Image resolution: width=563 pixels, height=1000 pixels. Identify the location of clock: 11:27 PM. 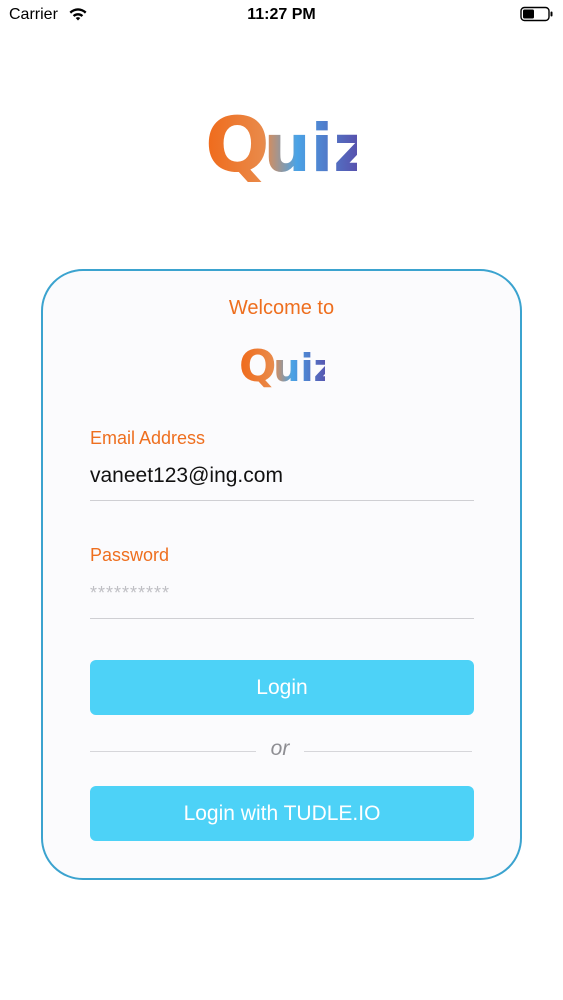
(281, 14).